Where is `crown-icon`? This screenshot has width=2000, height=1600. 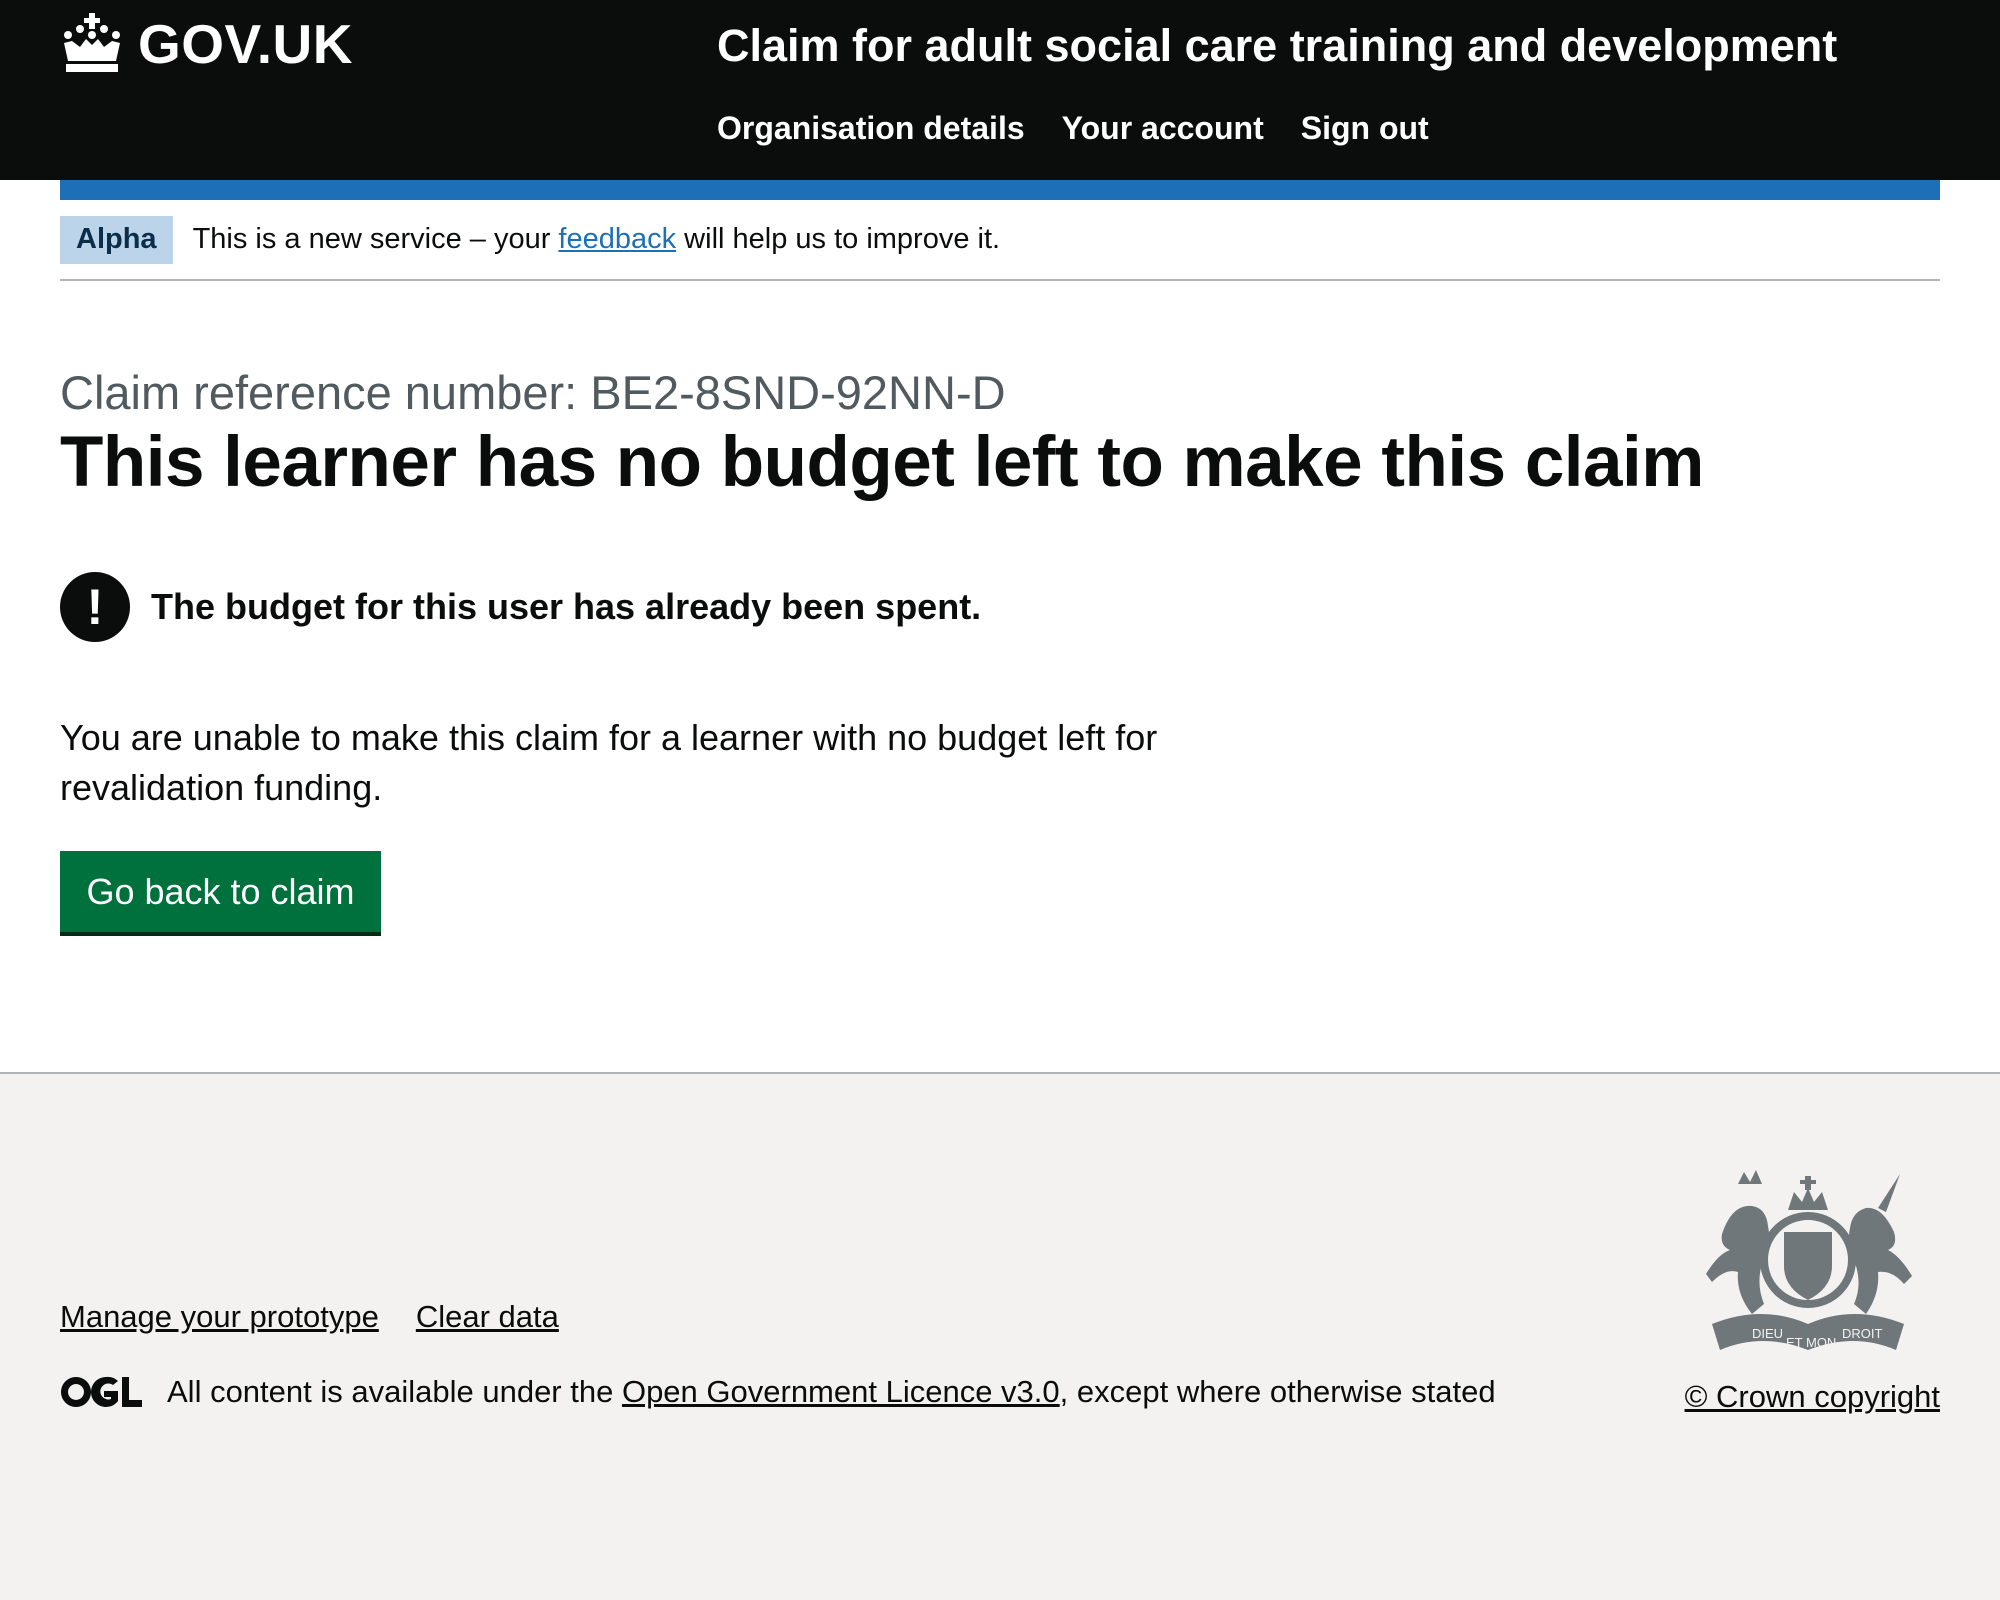
crown-icon is located at coordinates (92, 42).